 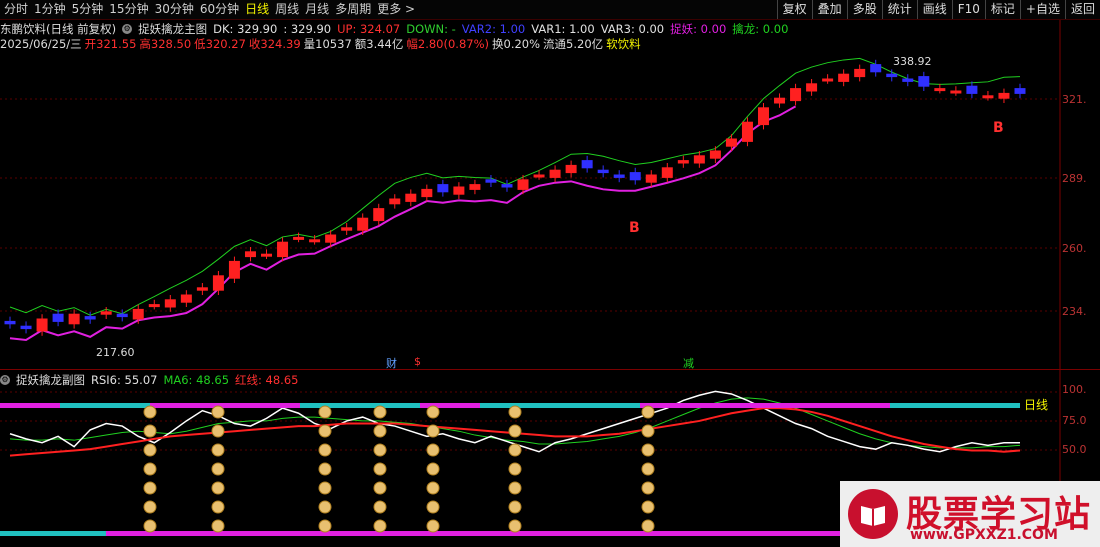 I want to click on sub-axis-label-1: 100., so click(x=1074, y=389).